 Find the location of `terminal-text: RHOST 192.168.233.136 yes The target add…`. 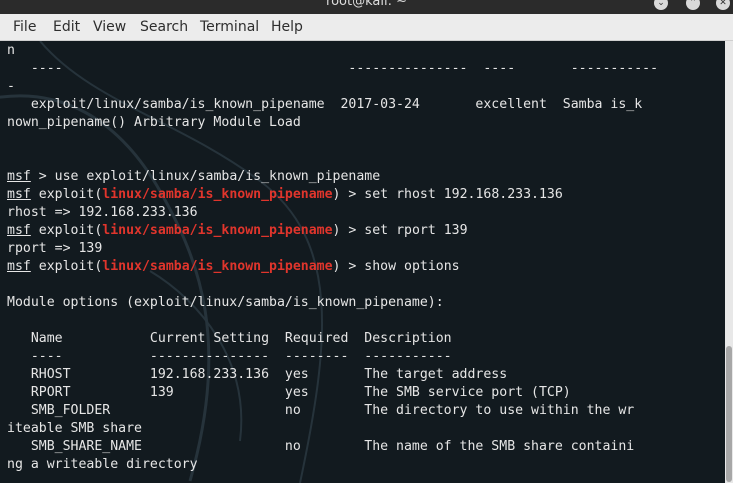

terminal-text: RHOST 192.168.233.136 yes The target add… is located at coordinates (257, 374).